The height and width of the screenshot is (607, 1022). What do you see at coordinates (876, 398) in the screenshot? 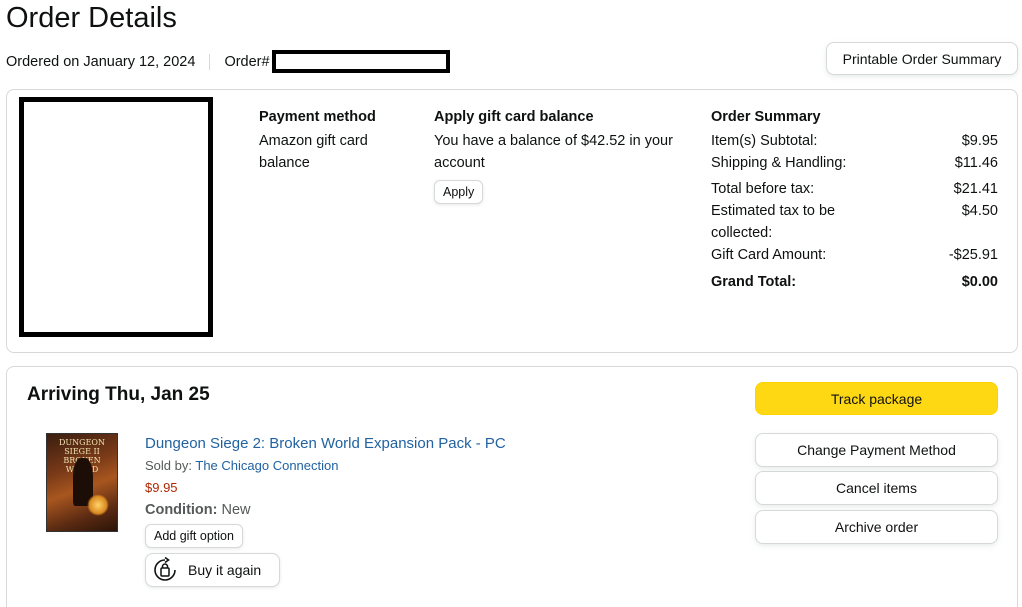
I see `track-package-button: Track package` at bounding box center [876, 398].